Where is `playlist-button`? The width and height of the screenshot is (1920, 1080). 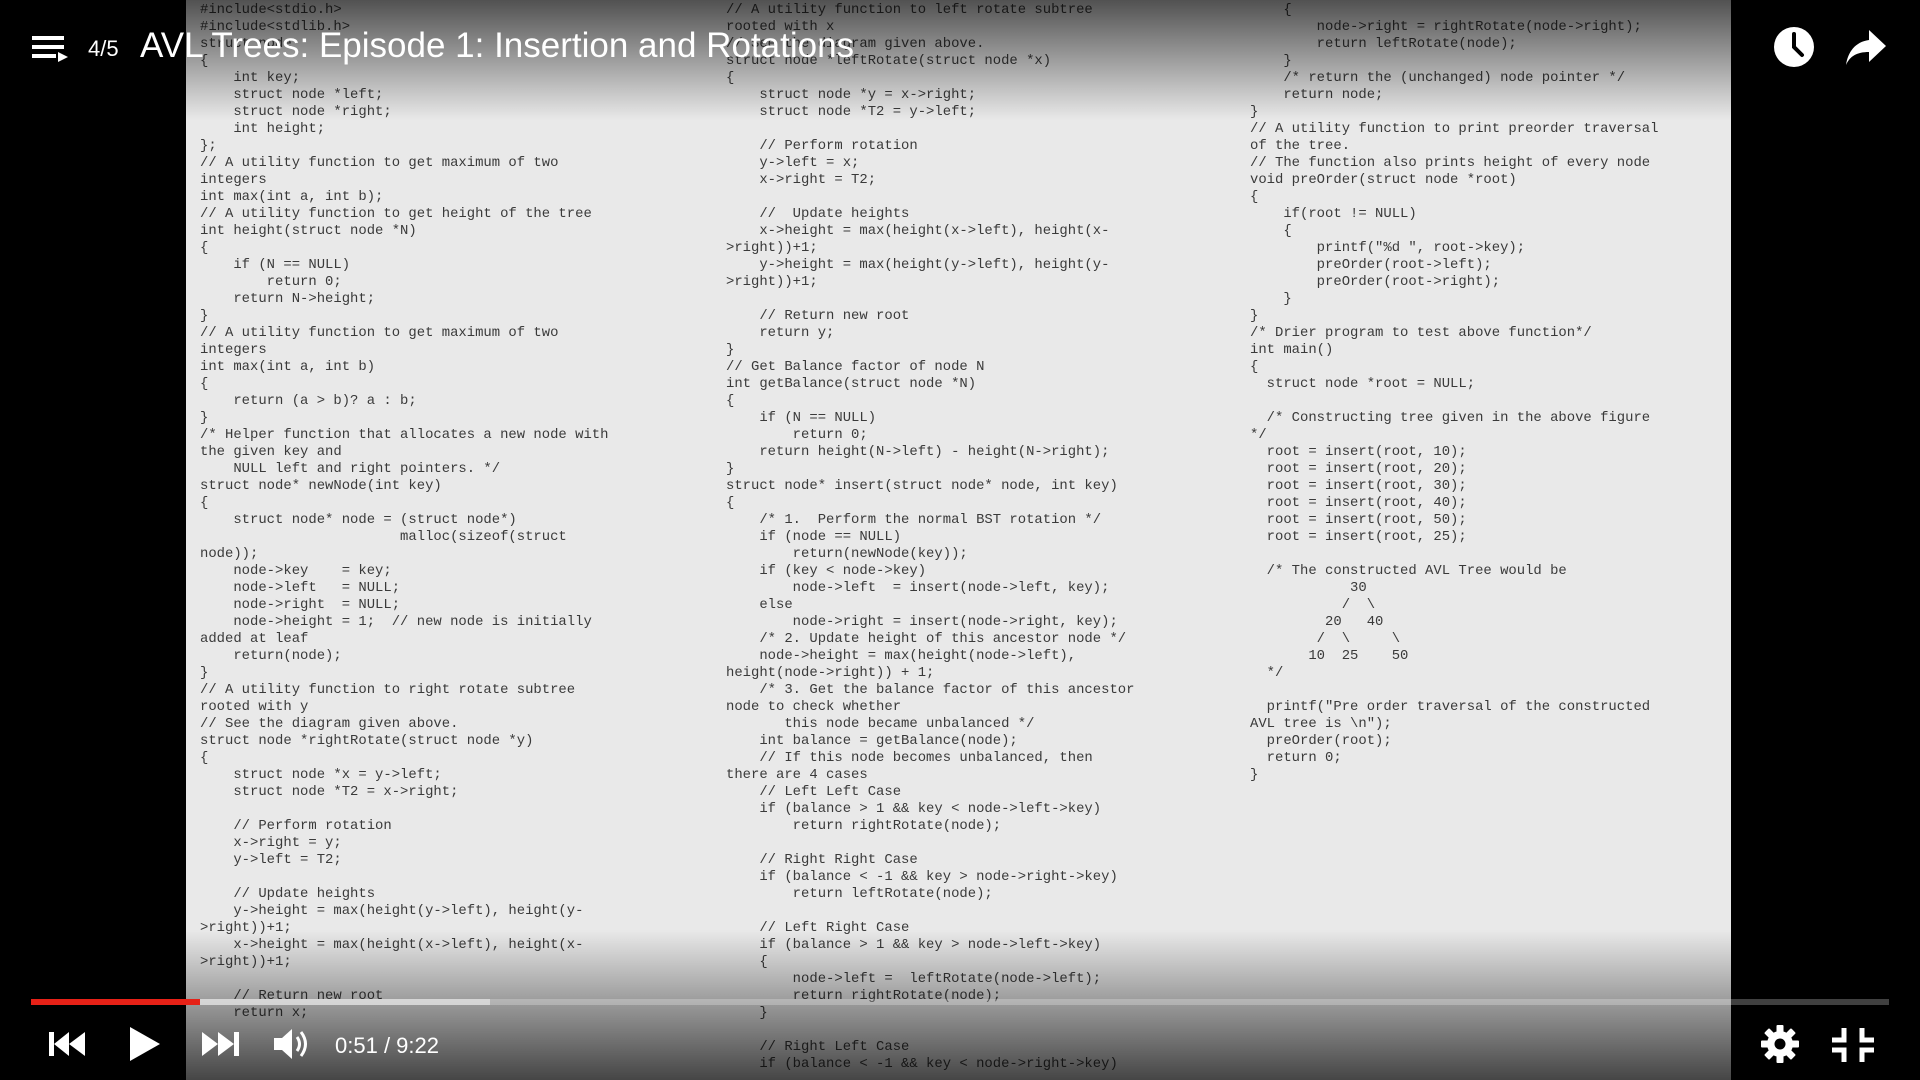
playlist-button is located at coordinates (50, 48).